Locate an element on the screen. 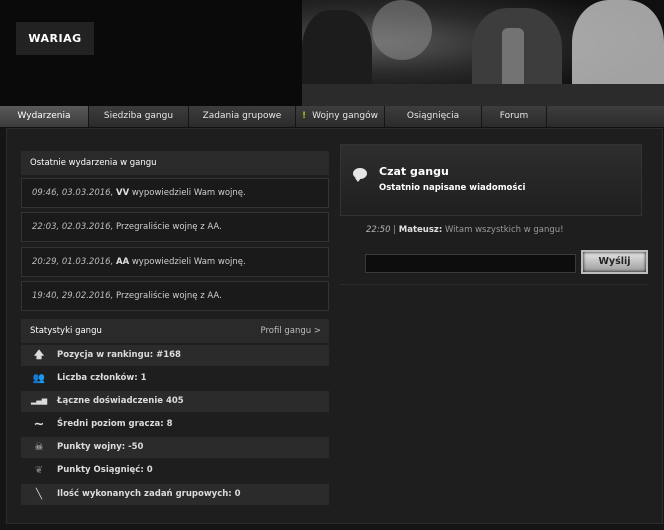 This screenshot has height=530, width=664. tab-headquarters: Siedziba gangu is located at coordinates (139, 116).